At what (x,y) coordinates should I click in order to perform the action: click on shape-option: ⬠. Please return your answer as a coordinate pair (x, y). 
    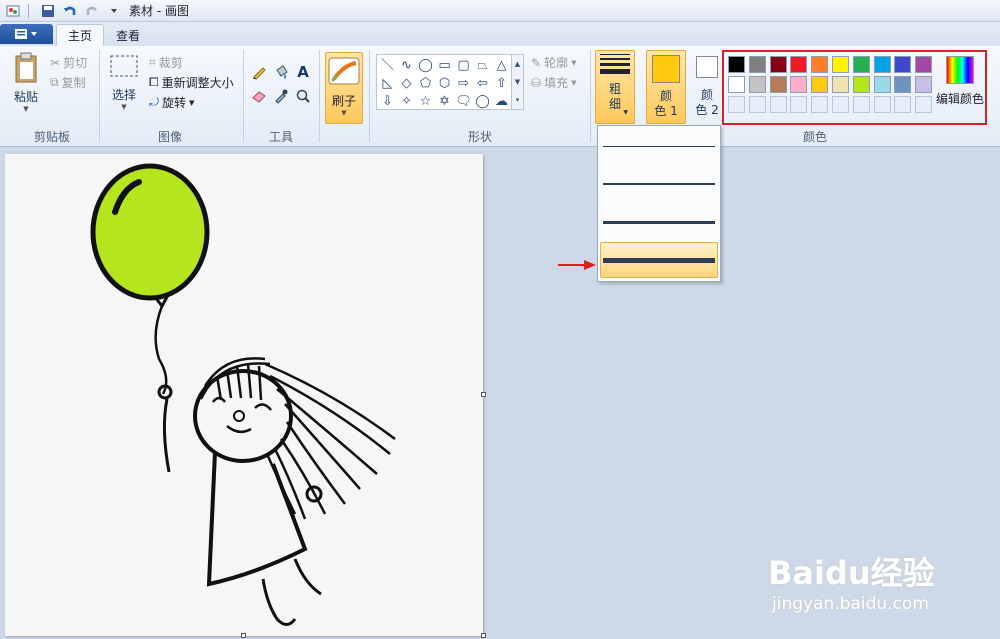
    Looking at the image, I should click on (425, 83).